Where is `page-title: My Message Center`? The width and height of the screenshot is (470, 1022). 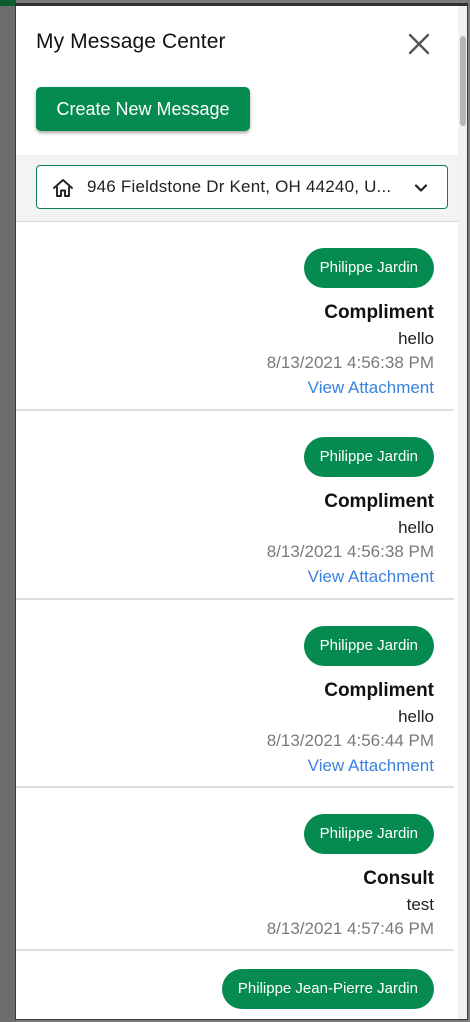 page-title: My Message Center is located at coordinates (131, 41).